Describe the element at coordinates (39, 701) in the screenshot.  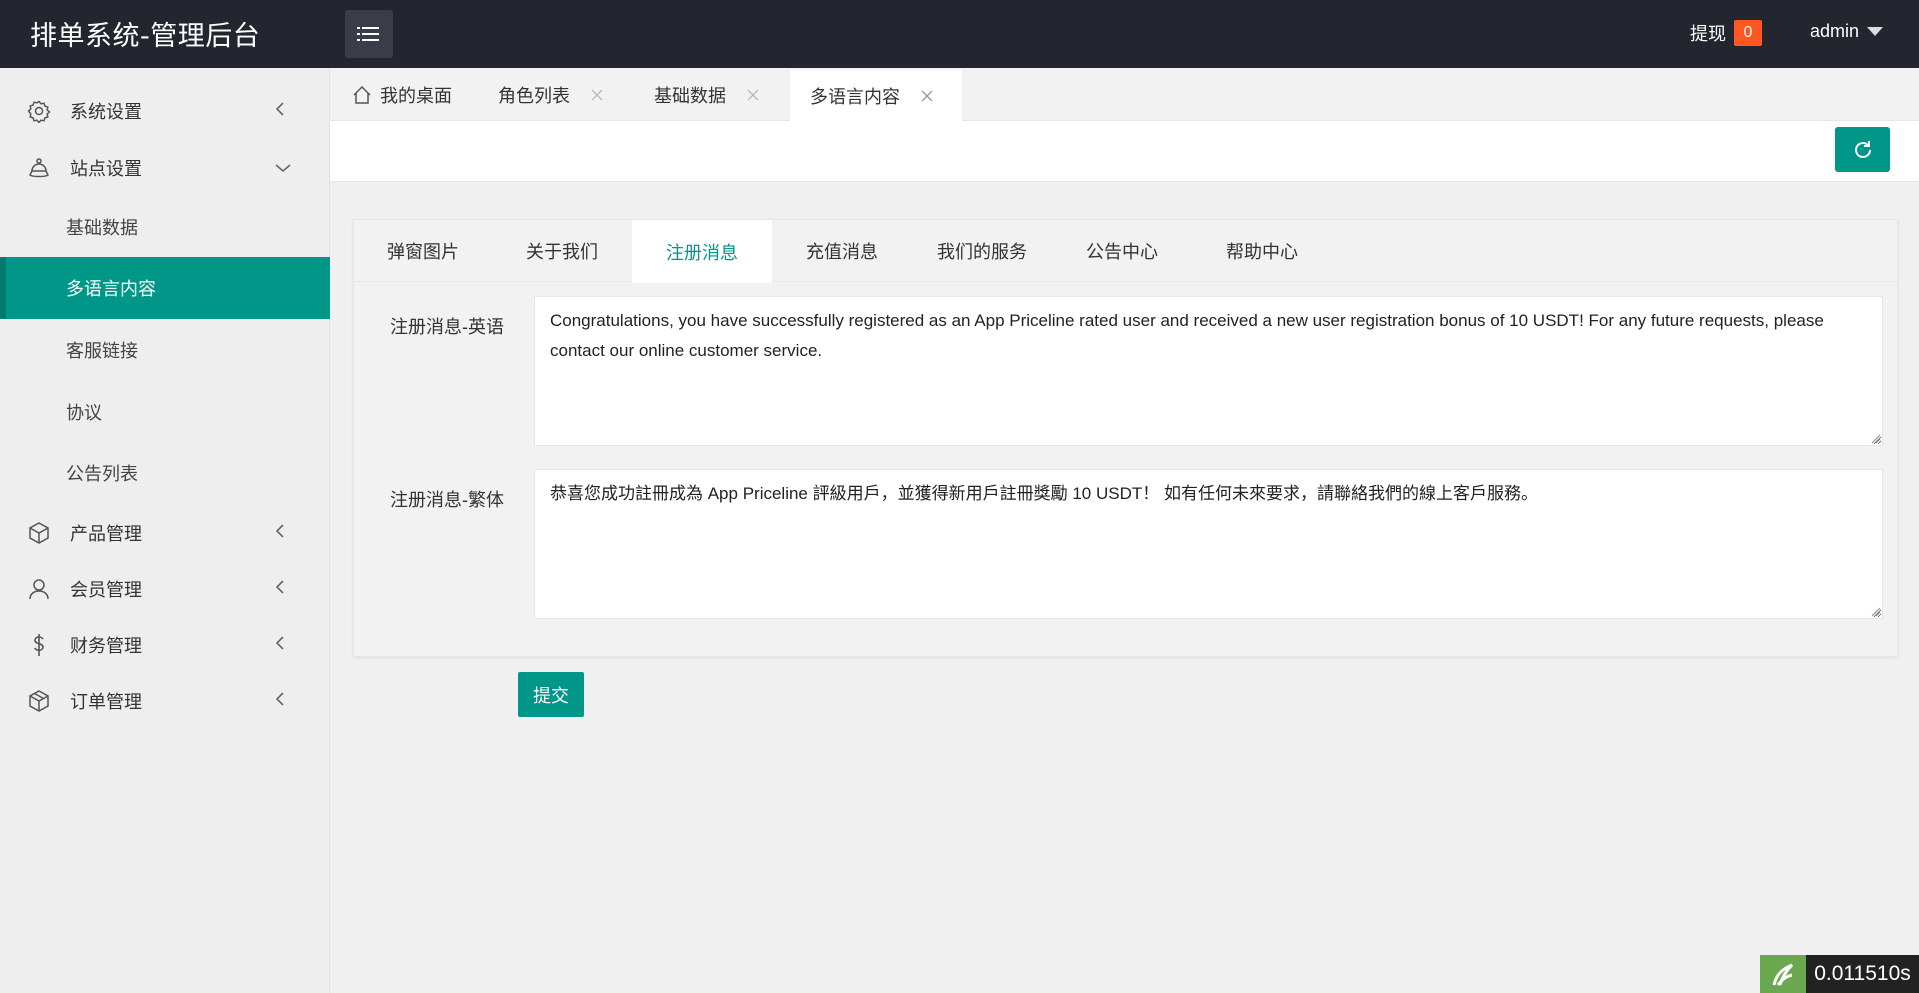
I see `order-box-icon` at that location.